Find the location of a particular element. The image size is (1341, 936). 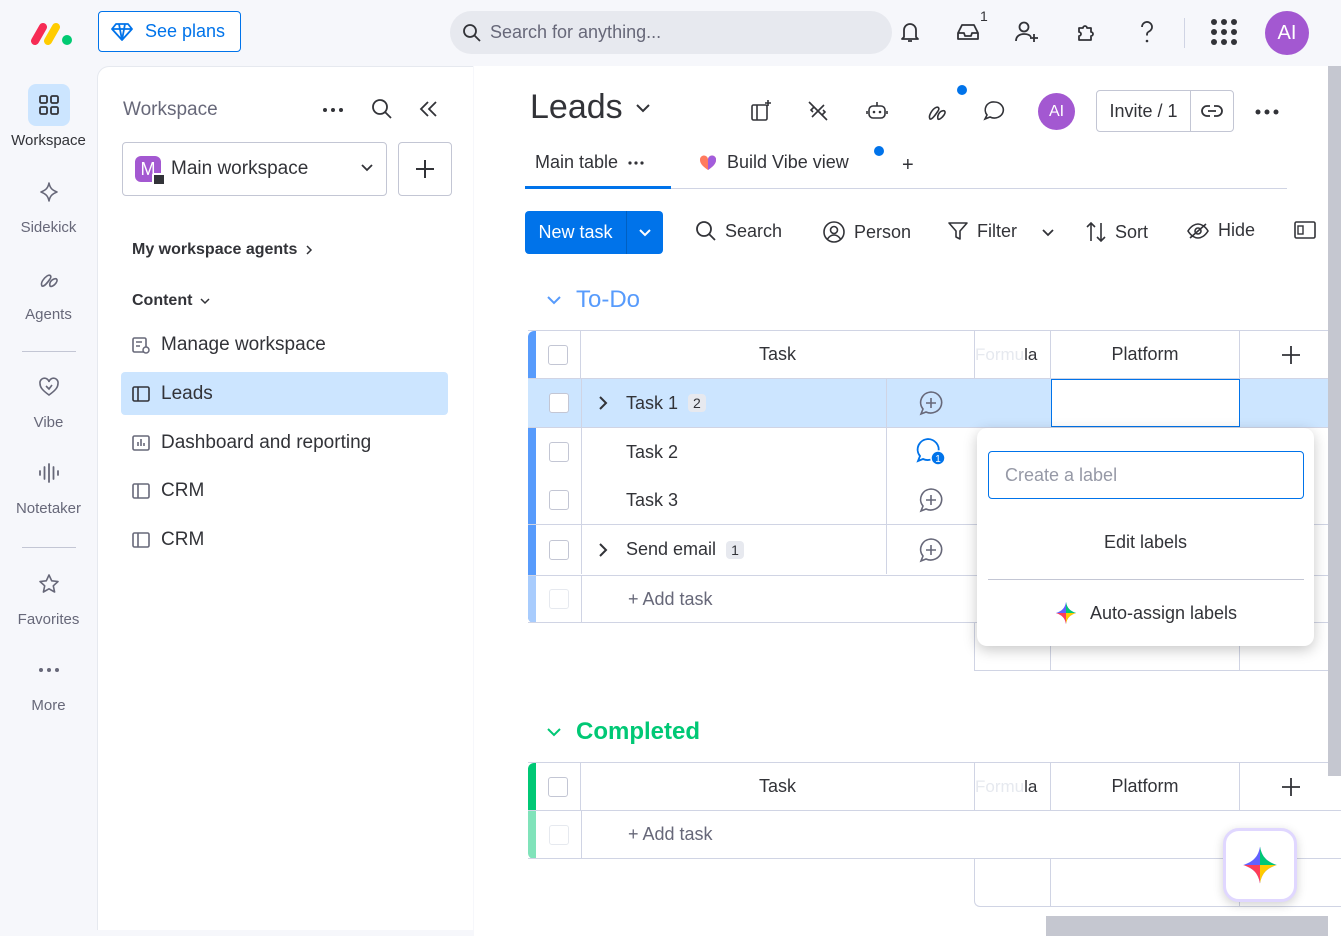

vibe-heart-icon is located at coordinates (708, 162).